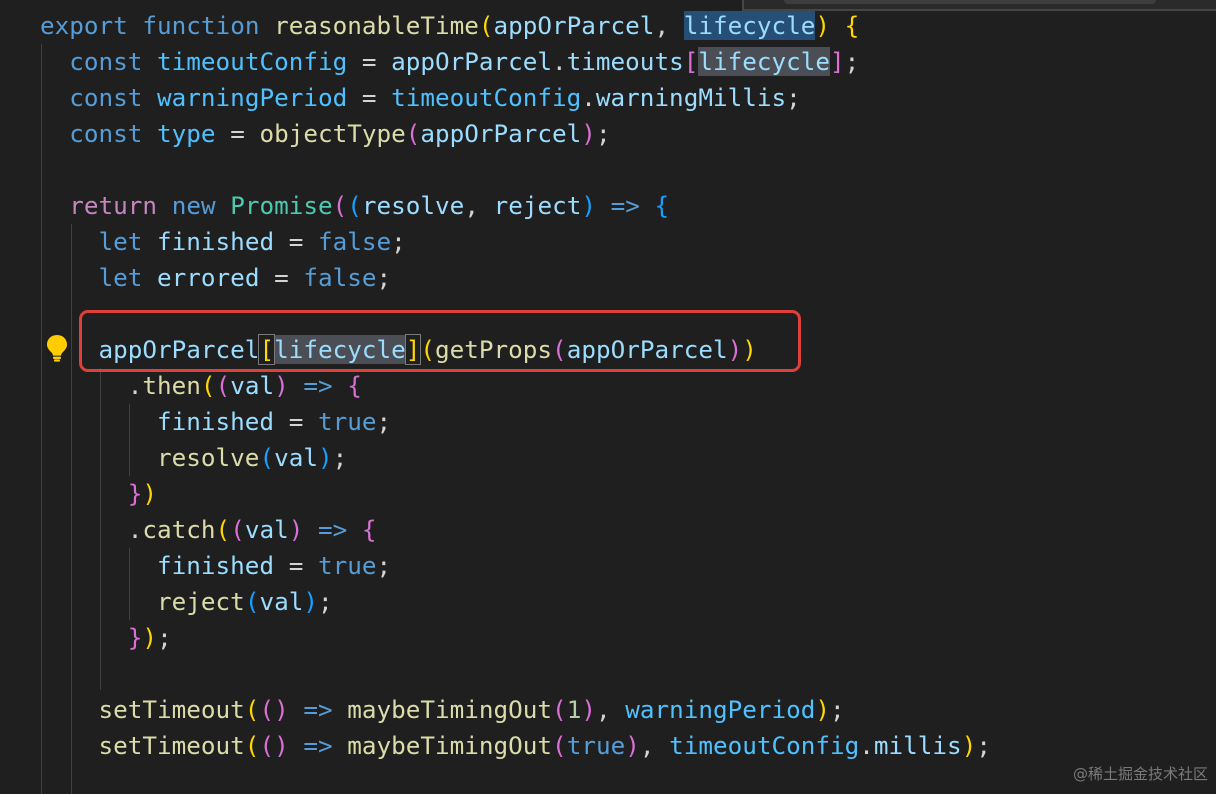  What do you see at coordinates (574, 709) in the screenshot?
I see `code-token: 1` at bounding box center [574, 709].